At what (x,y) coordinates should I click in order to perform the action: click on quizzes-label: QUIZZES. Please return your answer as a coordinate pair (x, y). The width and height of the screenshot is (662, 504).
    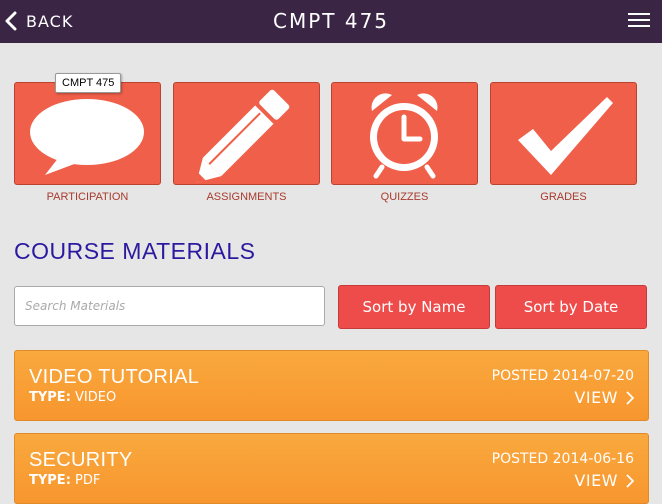
    Looking at the image, I should click on (404, 197).